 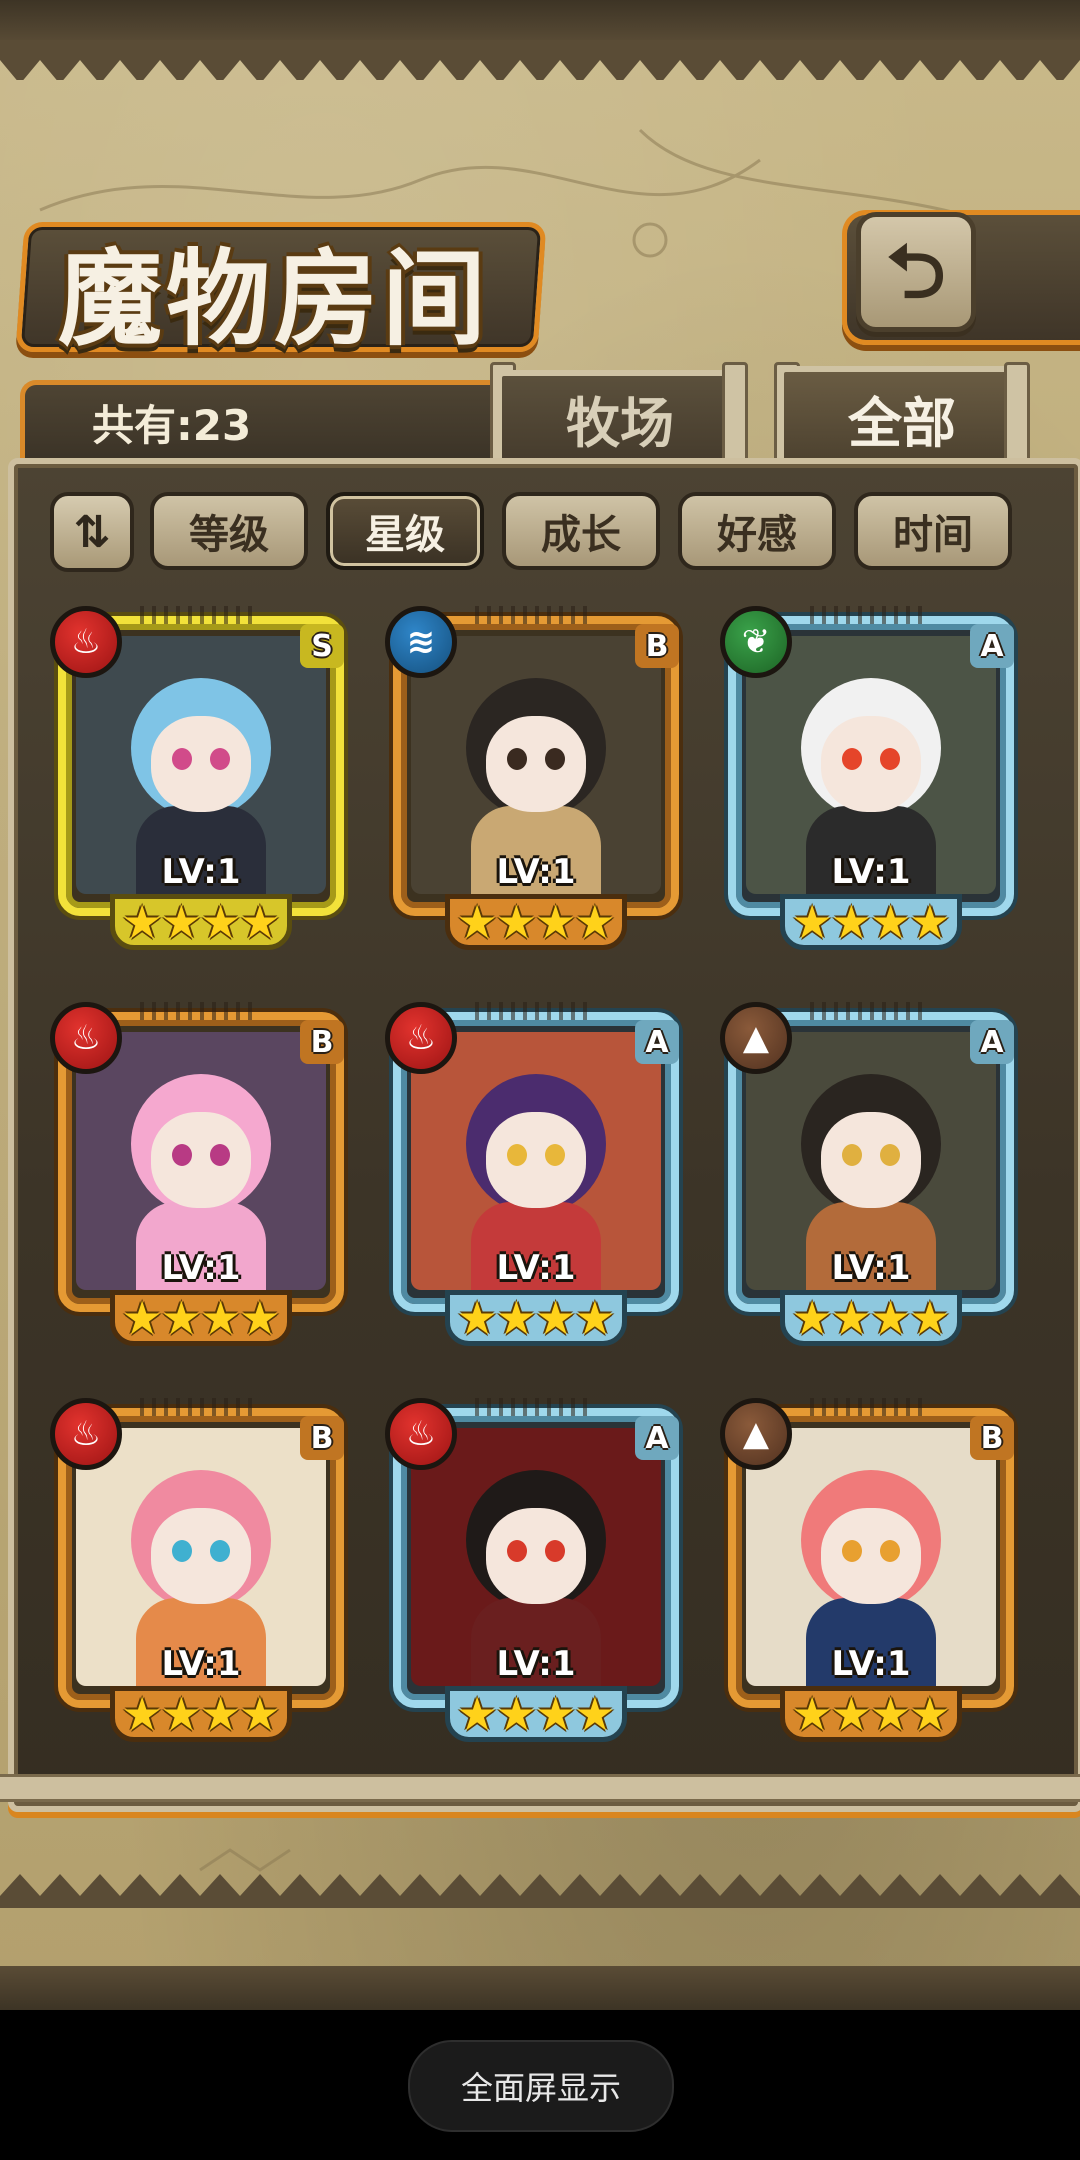 What do you see at coordinates (540, 1988) in the screenshot?
I see `bottom-border-strip` at bounding box center [540, 1988].